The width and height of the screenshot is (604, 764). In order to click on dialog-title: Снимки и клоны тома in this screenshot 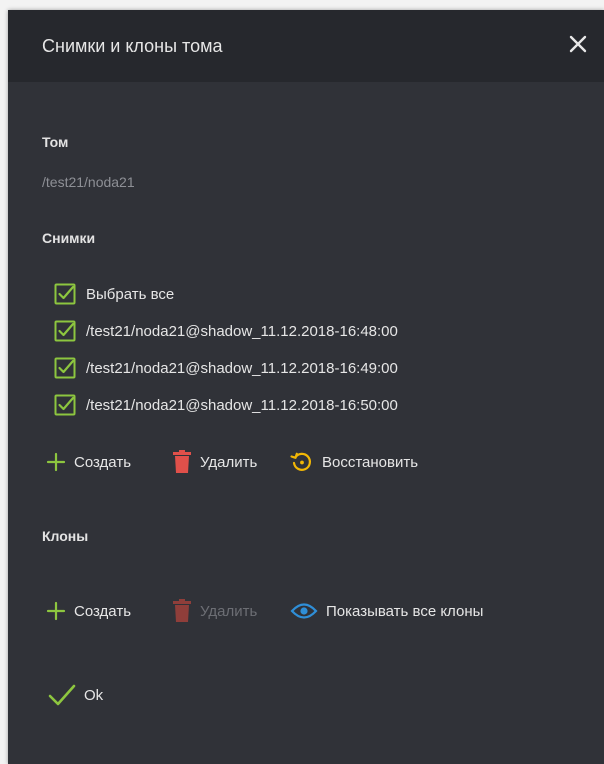, I will do `click(132, 45)`.